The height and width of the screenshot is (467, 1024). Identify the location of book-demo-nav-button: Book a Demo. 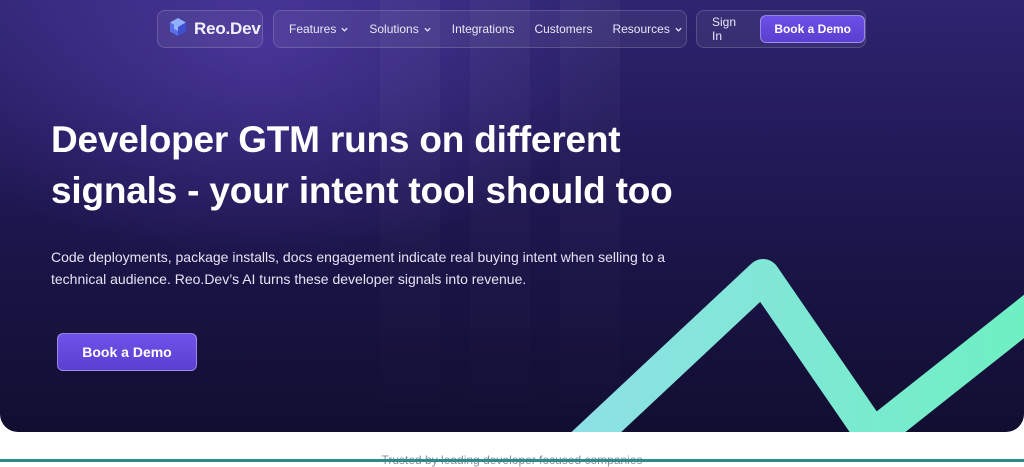
(812, 29).